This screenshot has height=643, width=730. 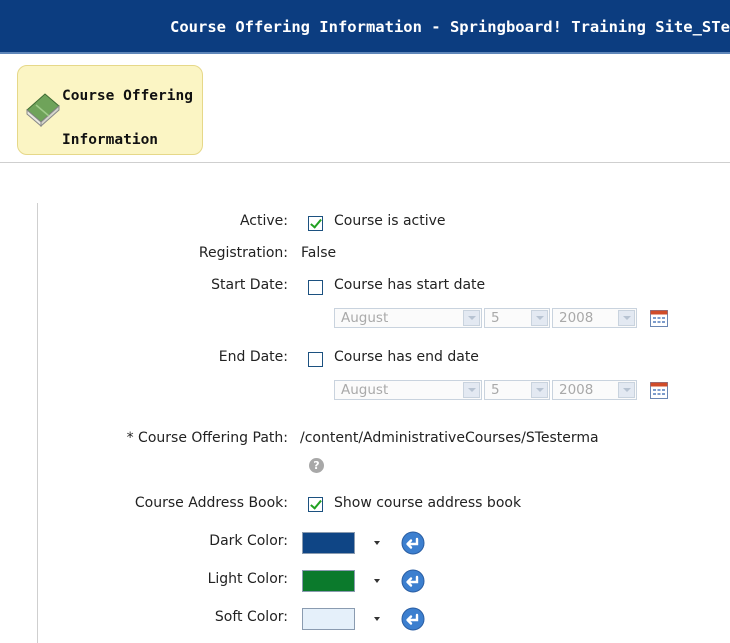 What do you see at coordinates (495, 318) in the screenshot?
I see `start-day-value: 5` at bounding box center [495, 318].